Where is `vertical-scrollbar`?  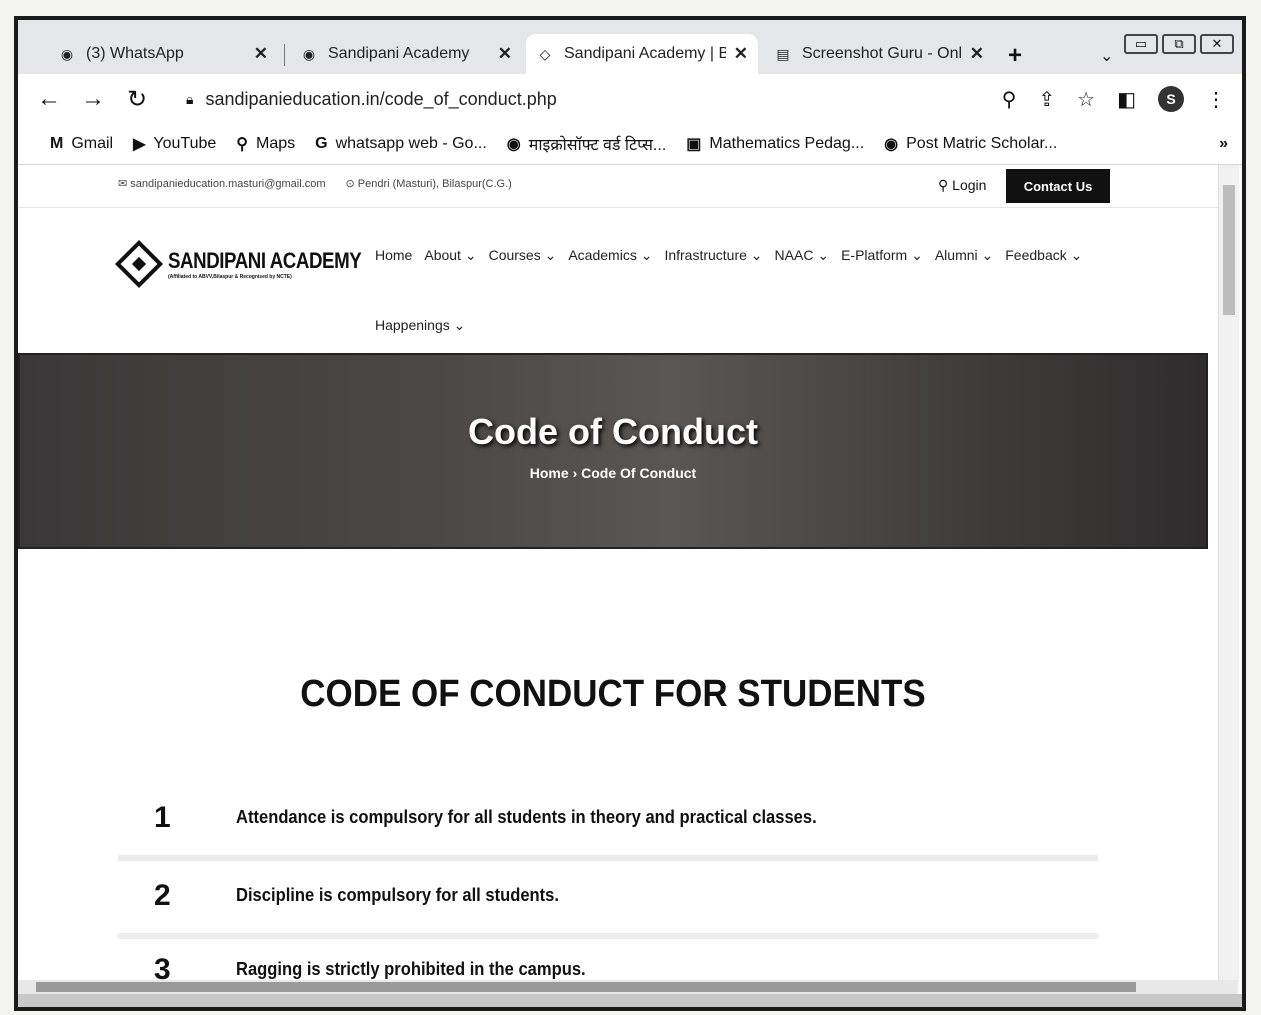
vertical-scrollbar is located at coordinates (1228, 572).